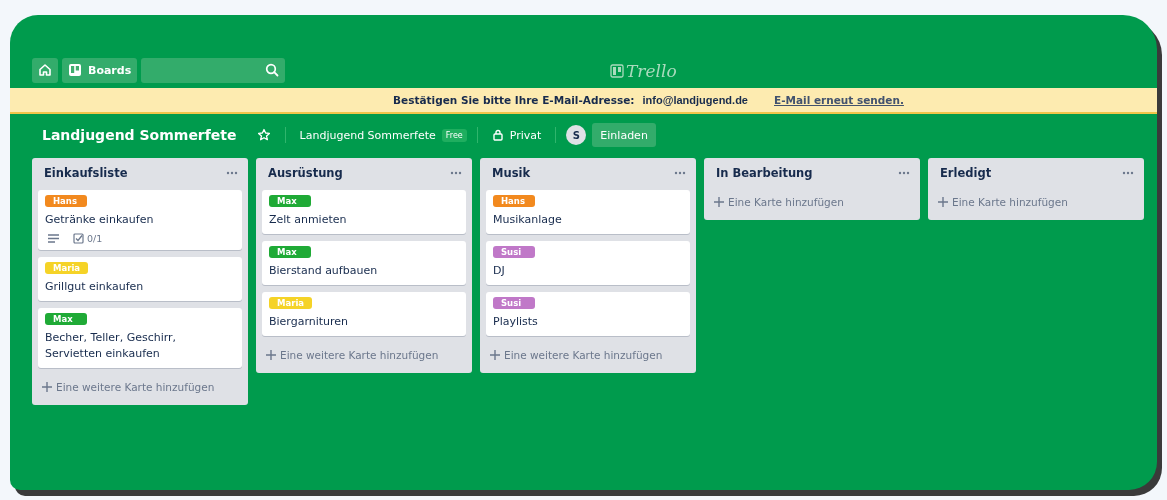  Describe the element at coordinates (323, 271) in the screenshot. I see `card-title: Bierstand aufbauen` at that location.